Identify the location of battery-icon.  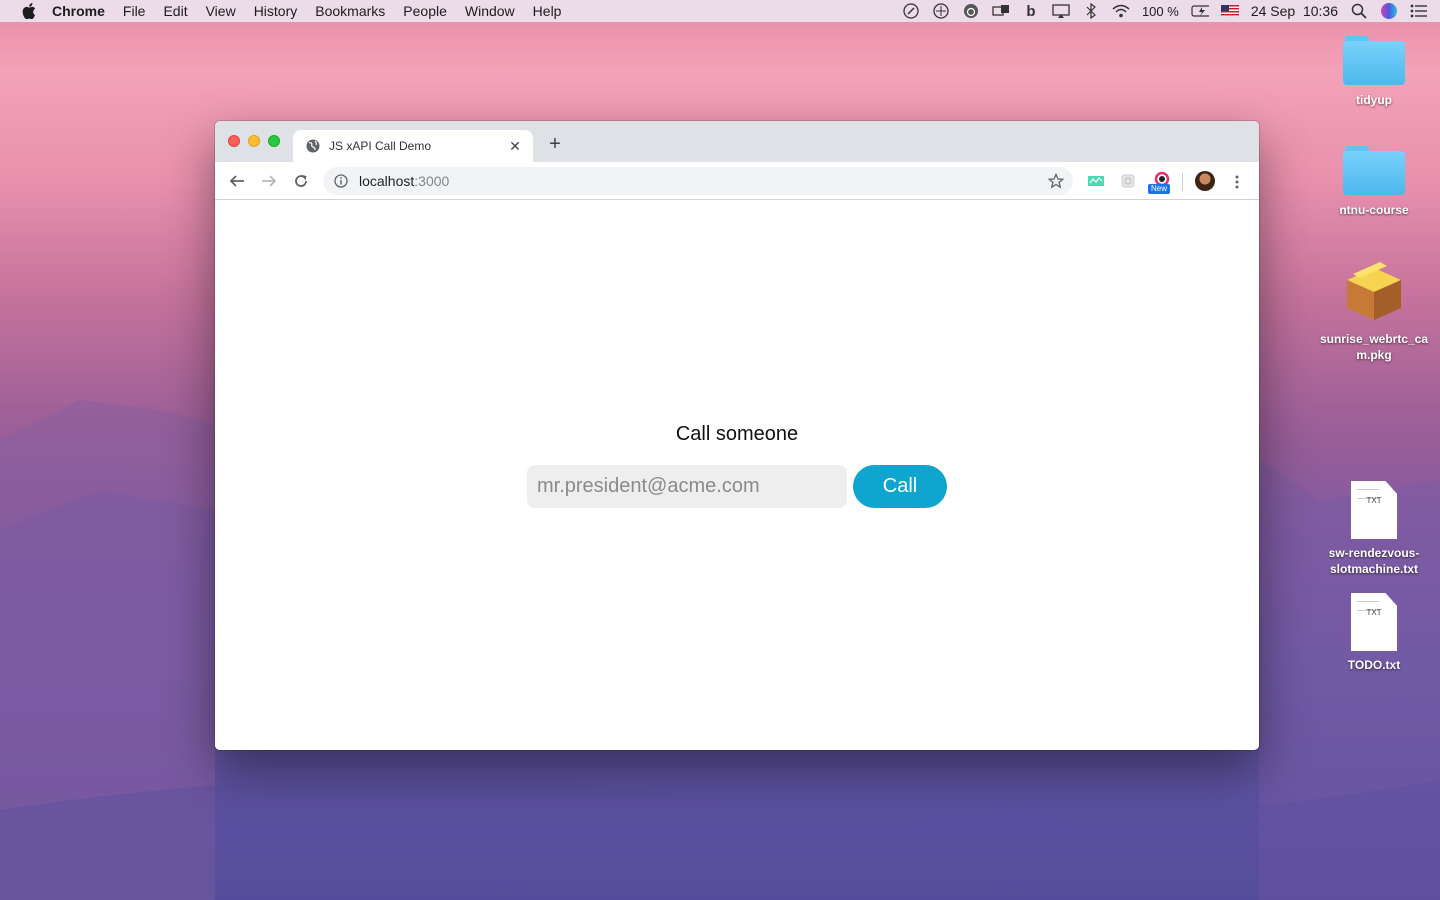
(1200, 11).